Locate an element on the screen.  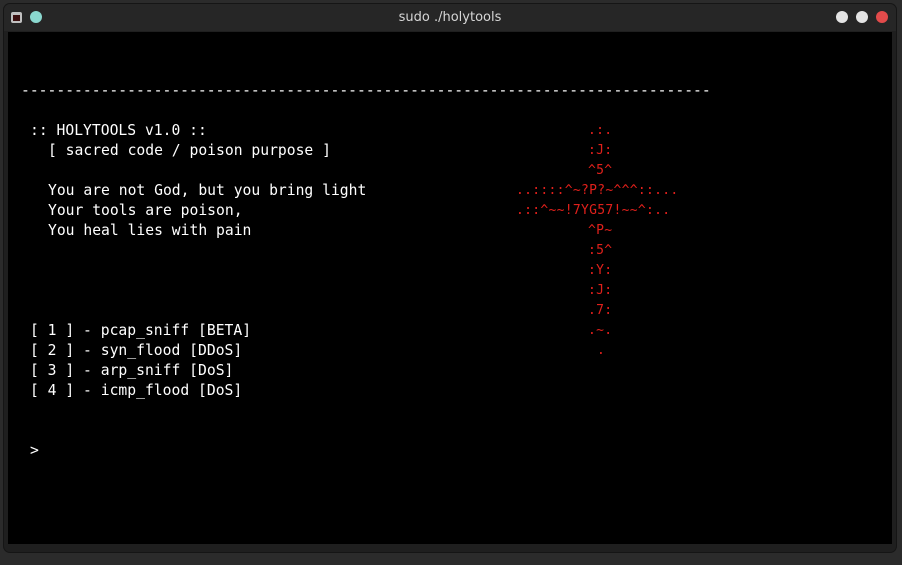
cross-art-line: ^5^ is located at coordinates (600, 170).